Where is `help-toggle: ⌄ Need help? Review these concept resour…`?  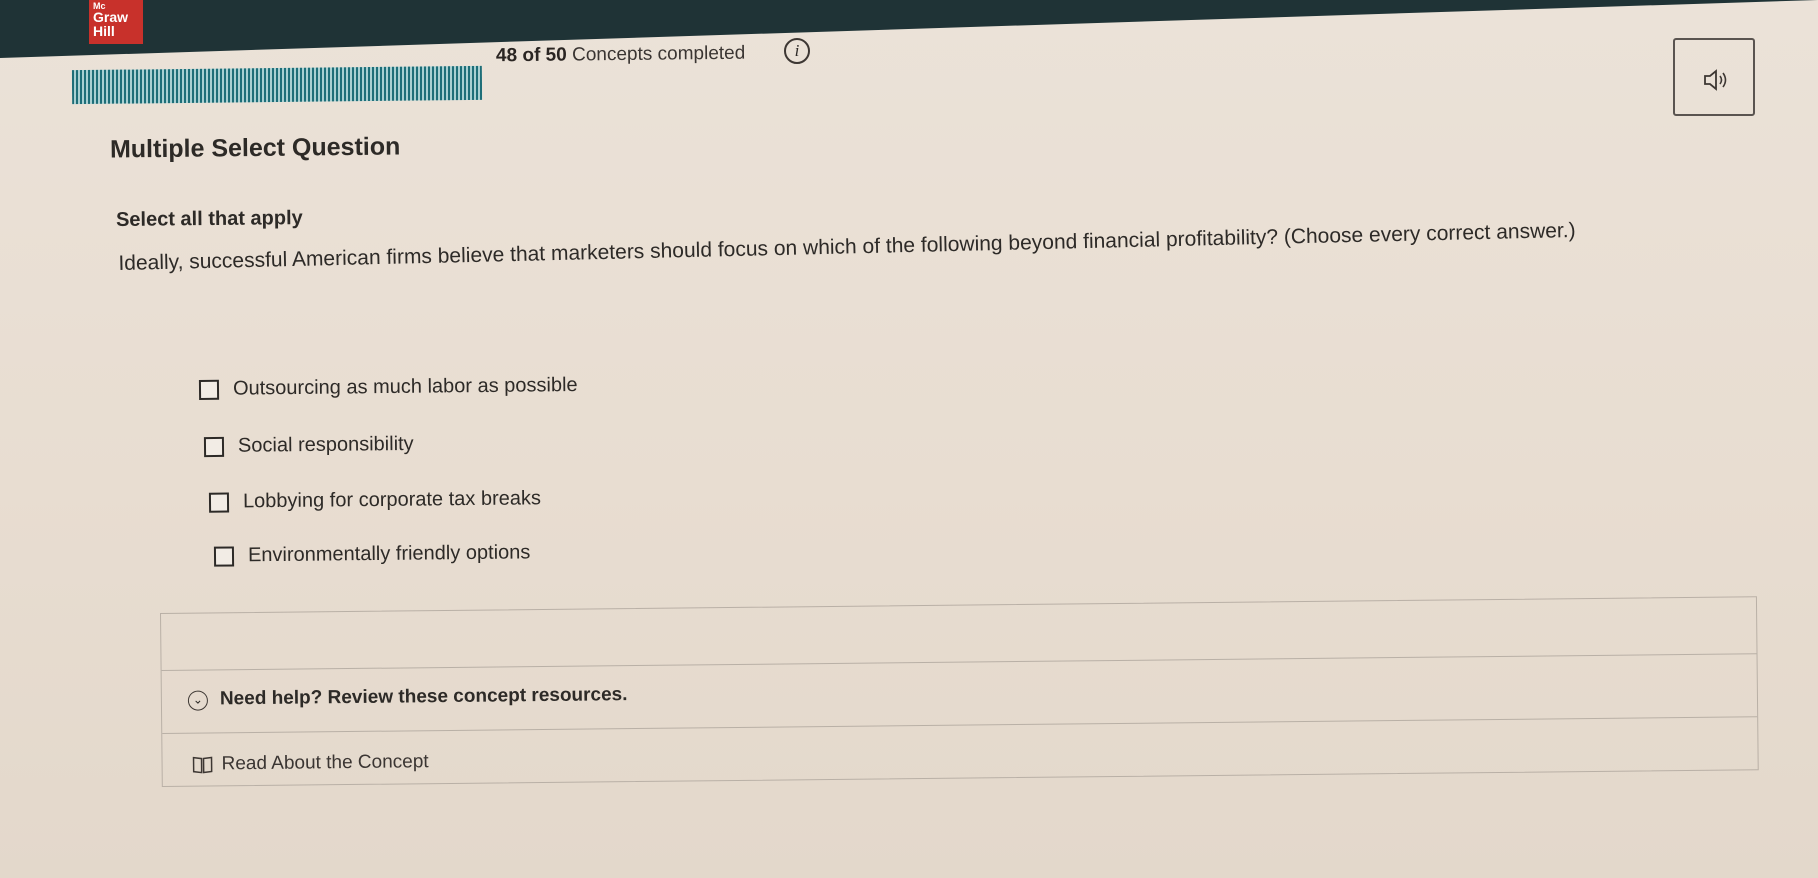
help-toggle: ⌄ Need help? Review these concept resour… is located at coordinates (959, 693).